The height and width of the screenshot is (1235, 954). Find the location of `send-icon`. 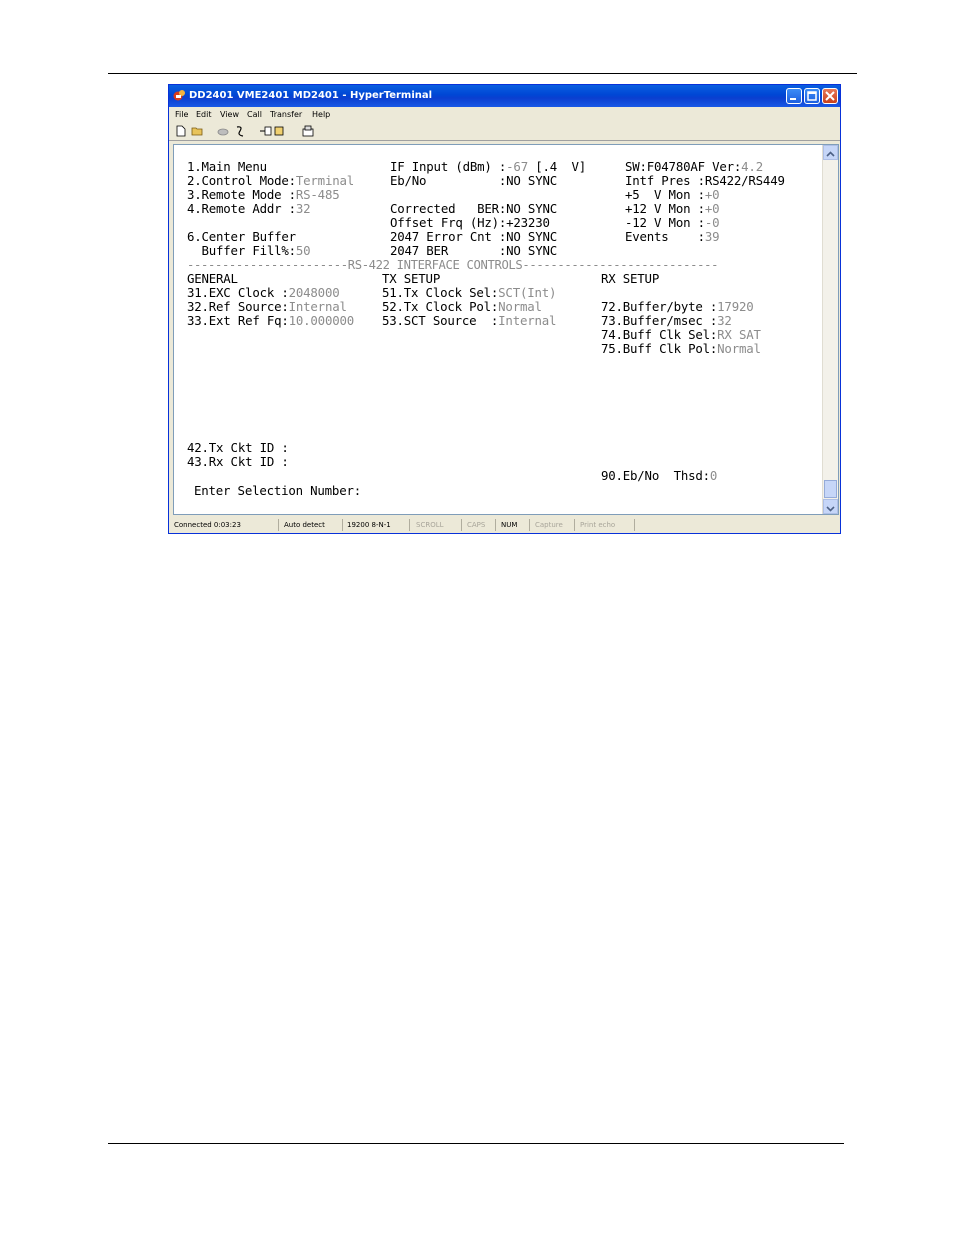

send-icon is located at coordinates (266, 131).